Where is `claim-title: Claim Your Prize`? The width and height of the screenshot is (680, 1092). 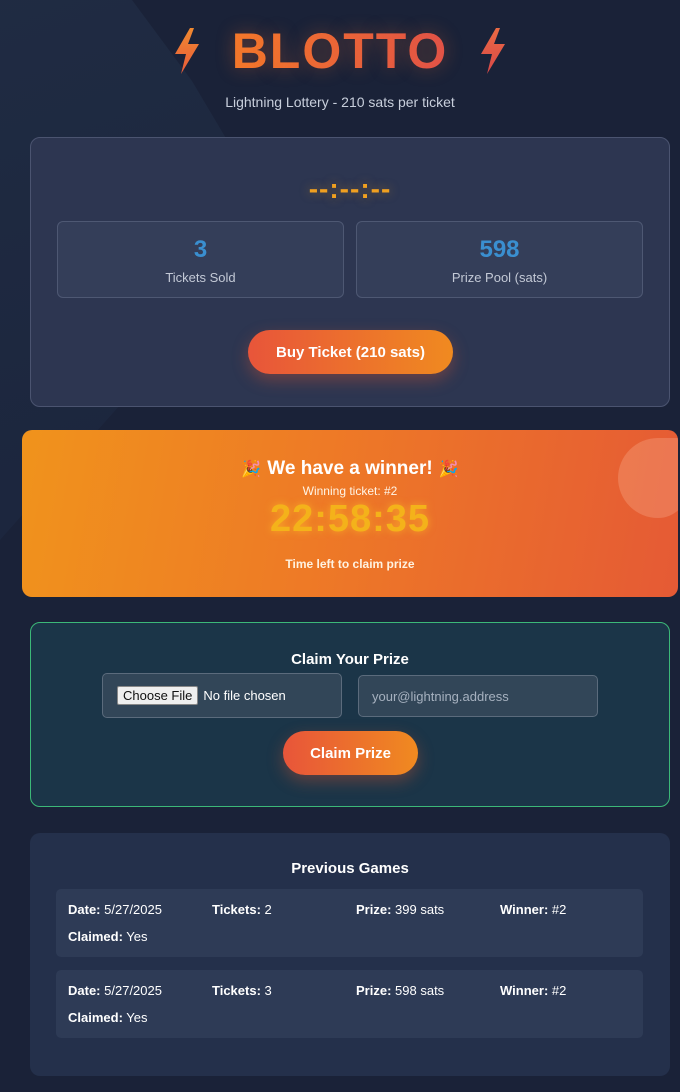 claim-title: Claim Your Prize is located at coordinates (350, 659).